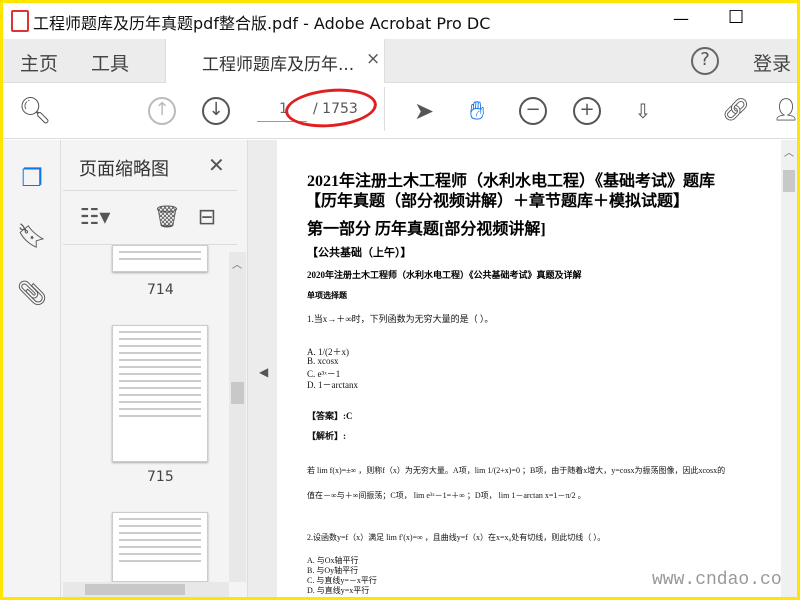 This screenshot has height=600, width=800. Describe the element at coordinates (400, 319) in the screenshot. I see `question-1: 1.当x→＋∞时，下列函数为无穷大量的是（ ）。` at that location.